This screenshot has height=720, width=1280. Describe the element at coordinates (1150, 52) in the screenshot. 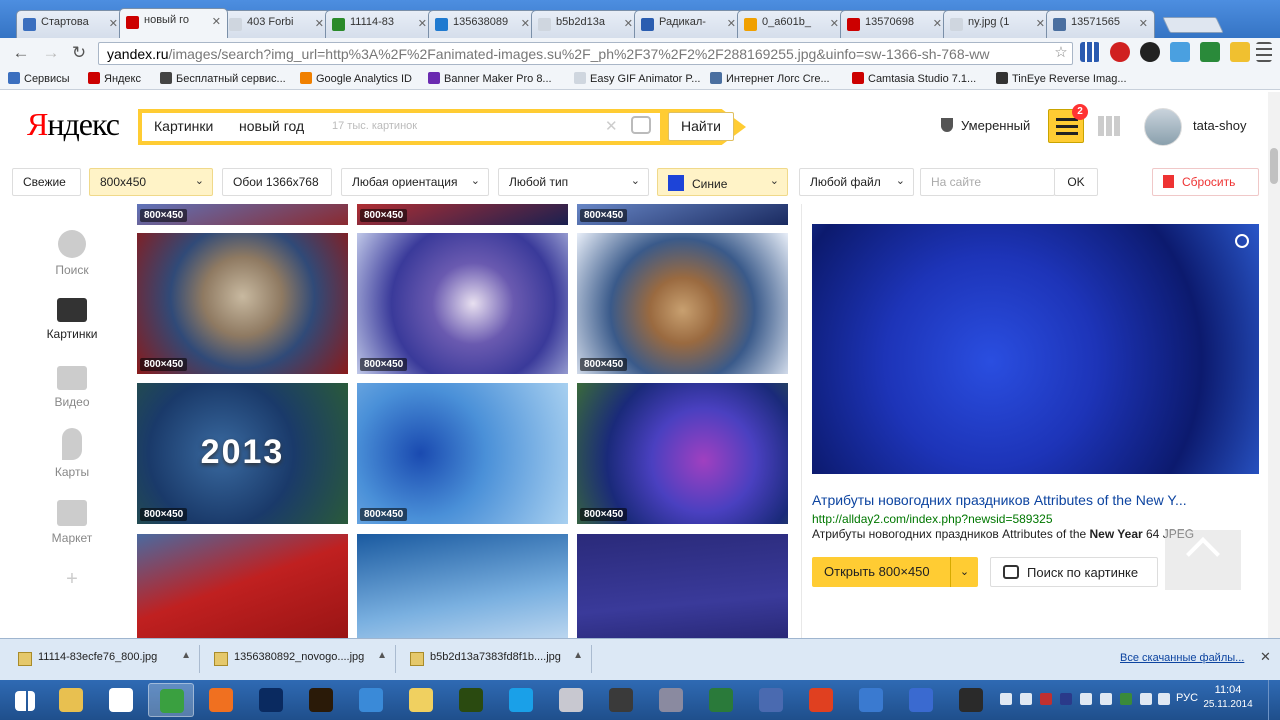

I see `extension-eye-icon` at that location.